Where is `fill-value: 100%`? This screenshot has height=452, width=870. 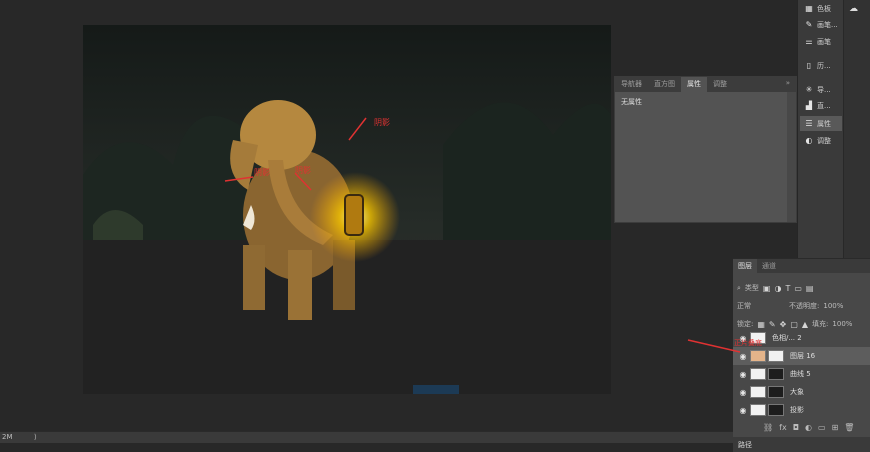 fill-value: 100% is located at coordinates (842, 324).